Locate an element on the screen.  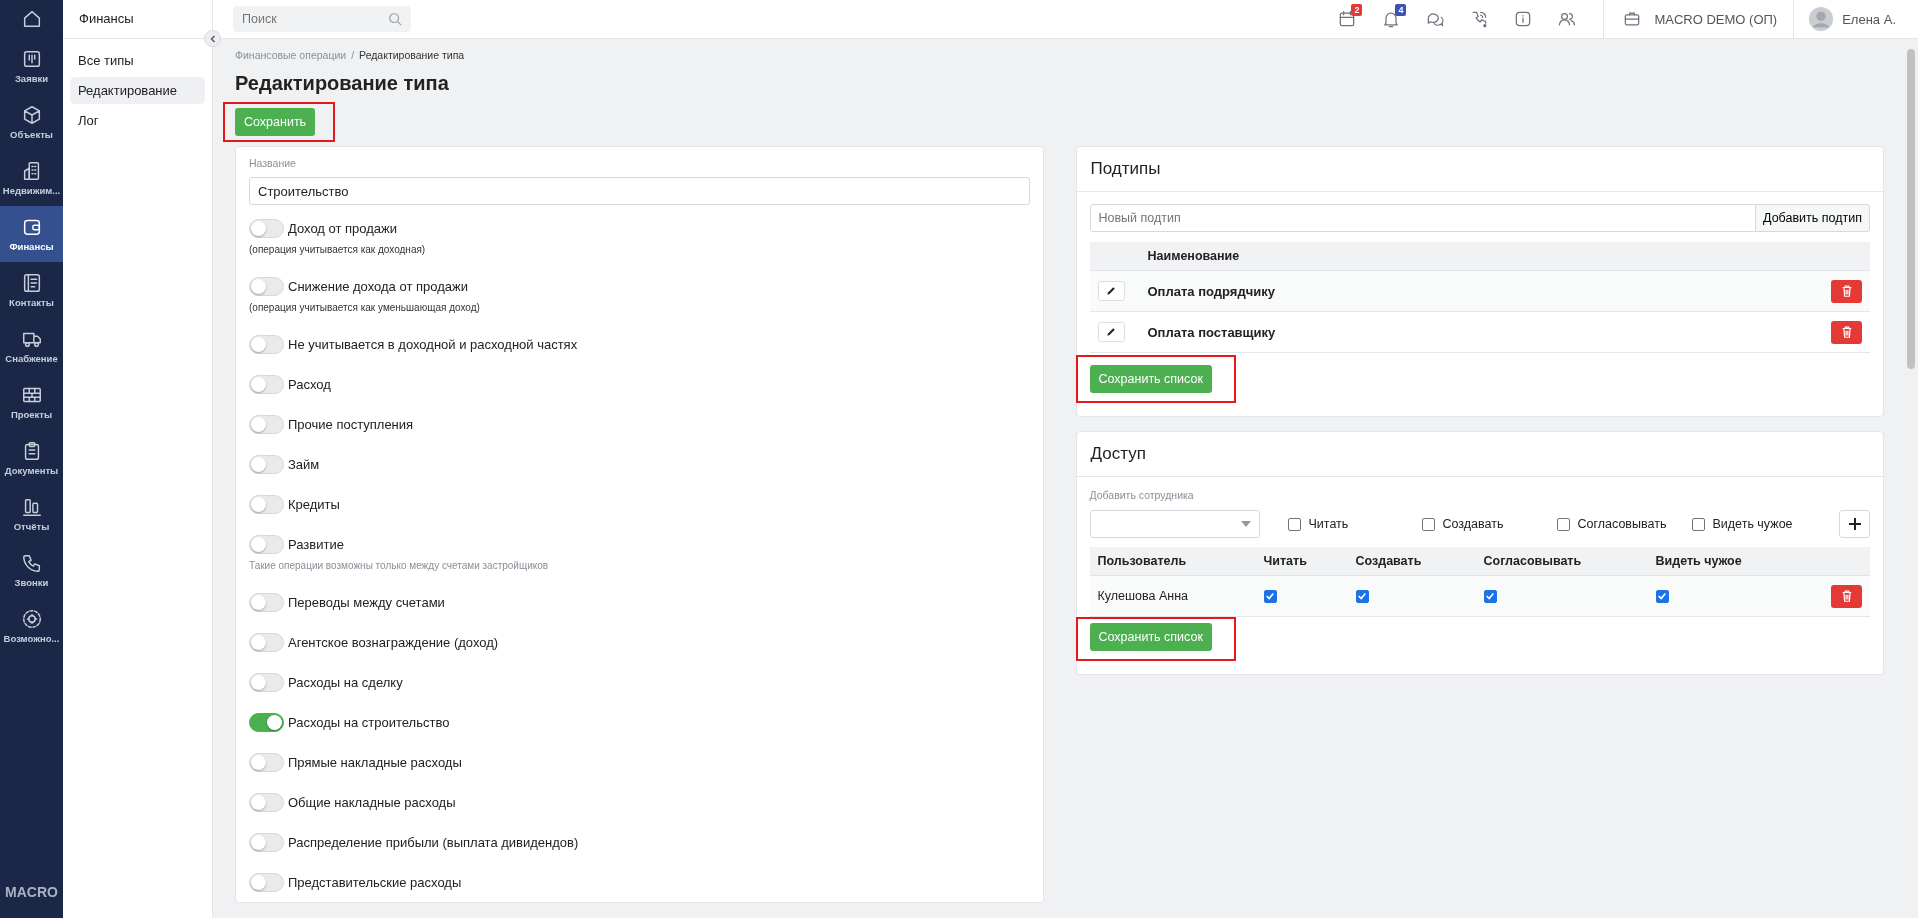
search-icon is located at coordinates (395, 19).